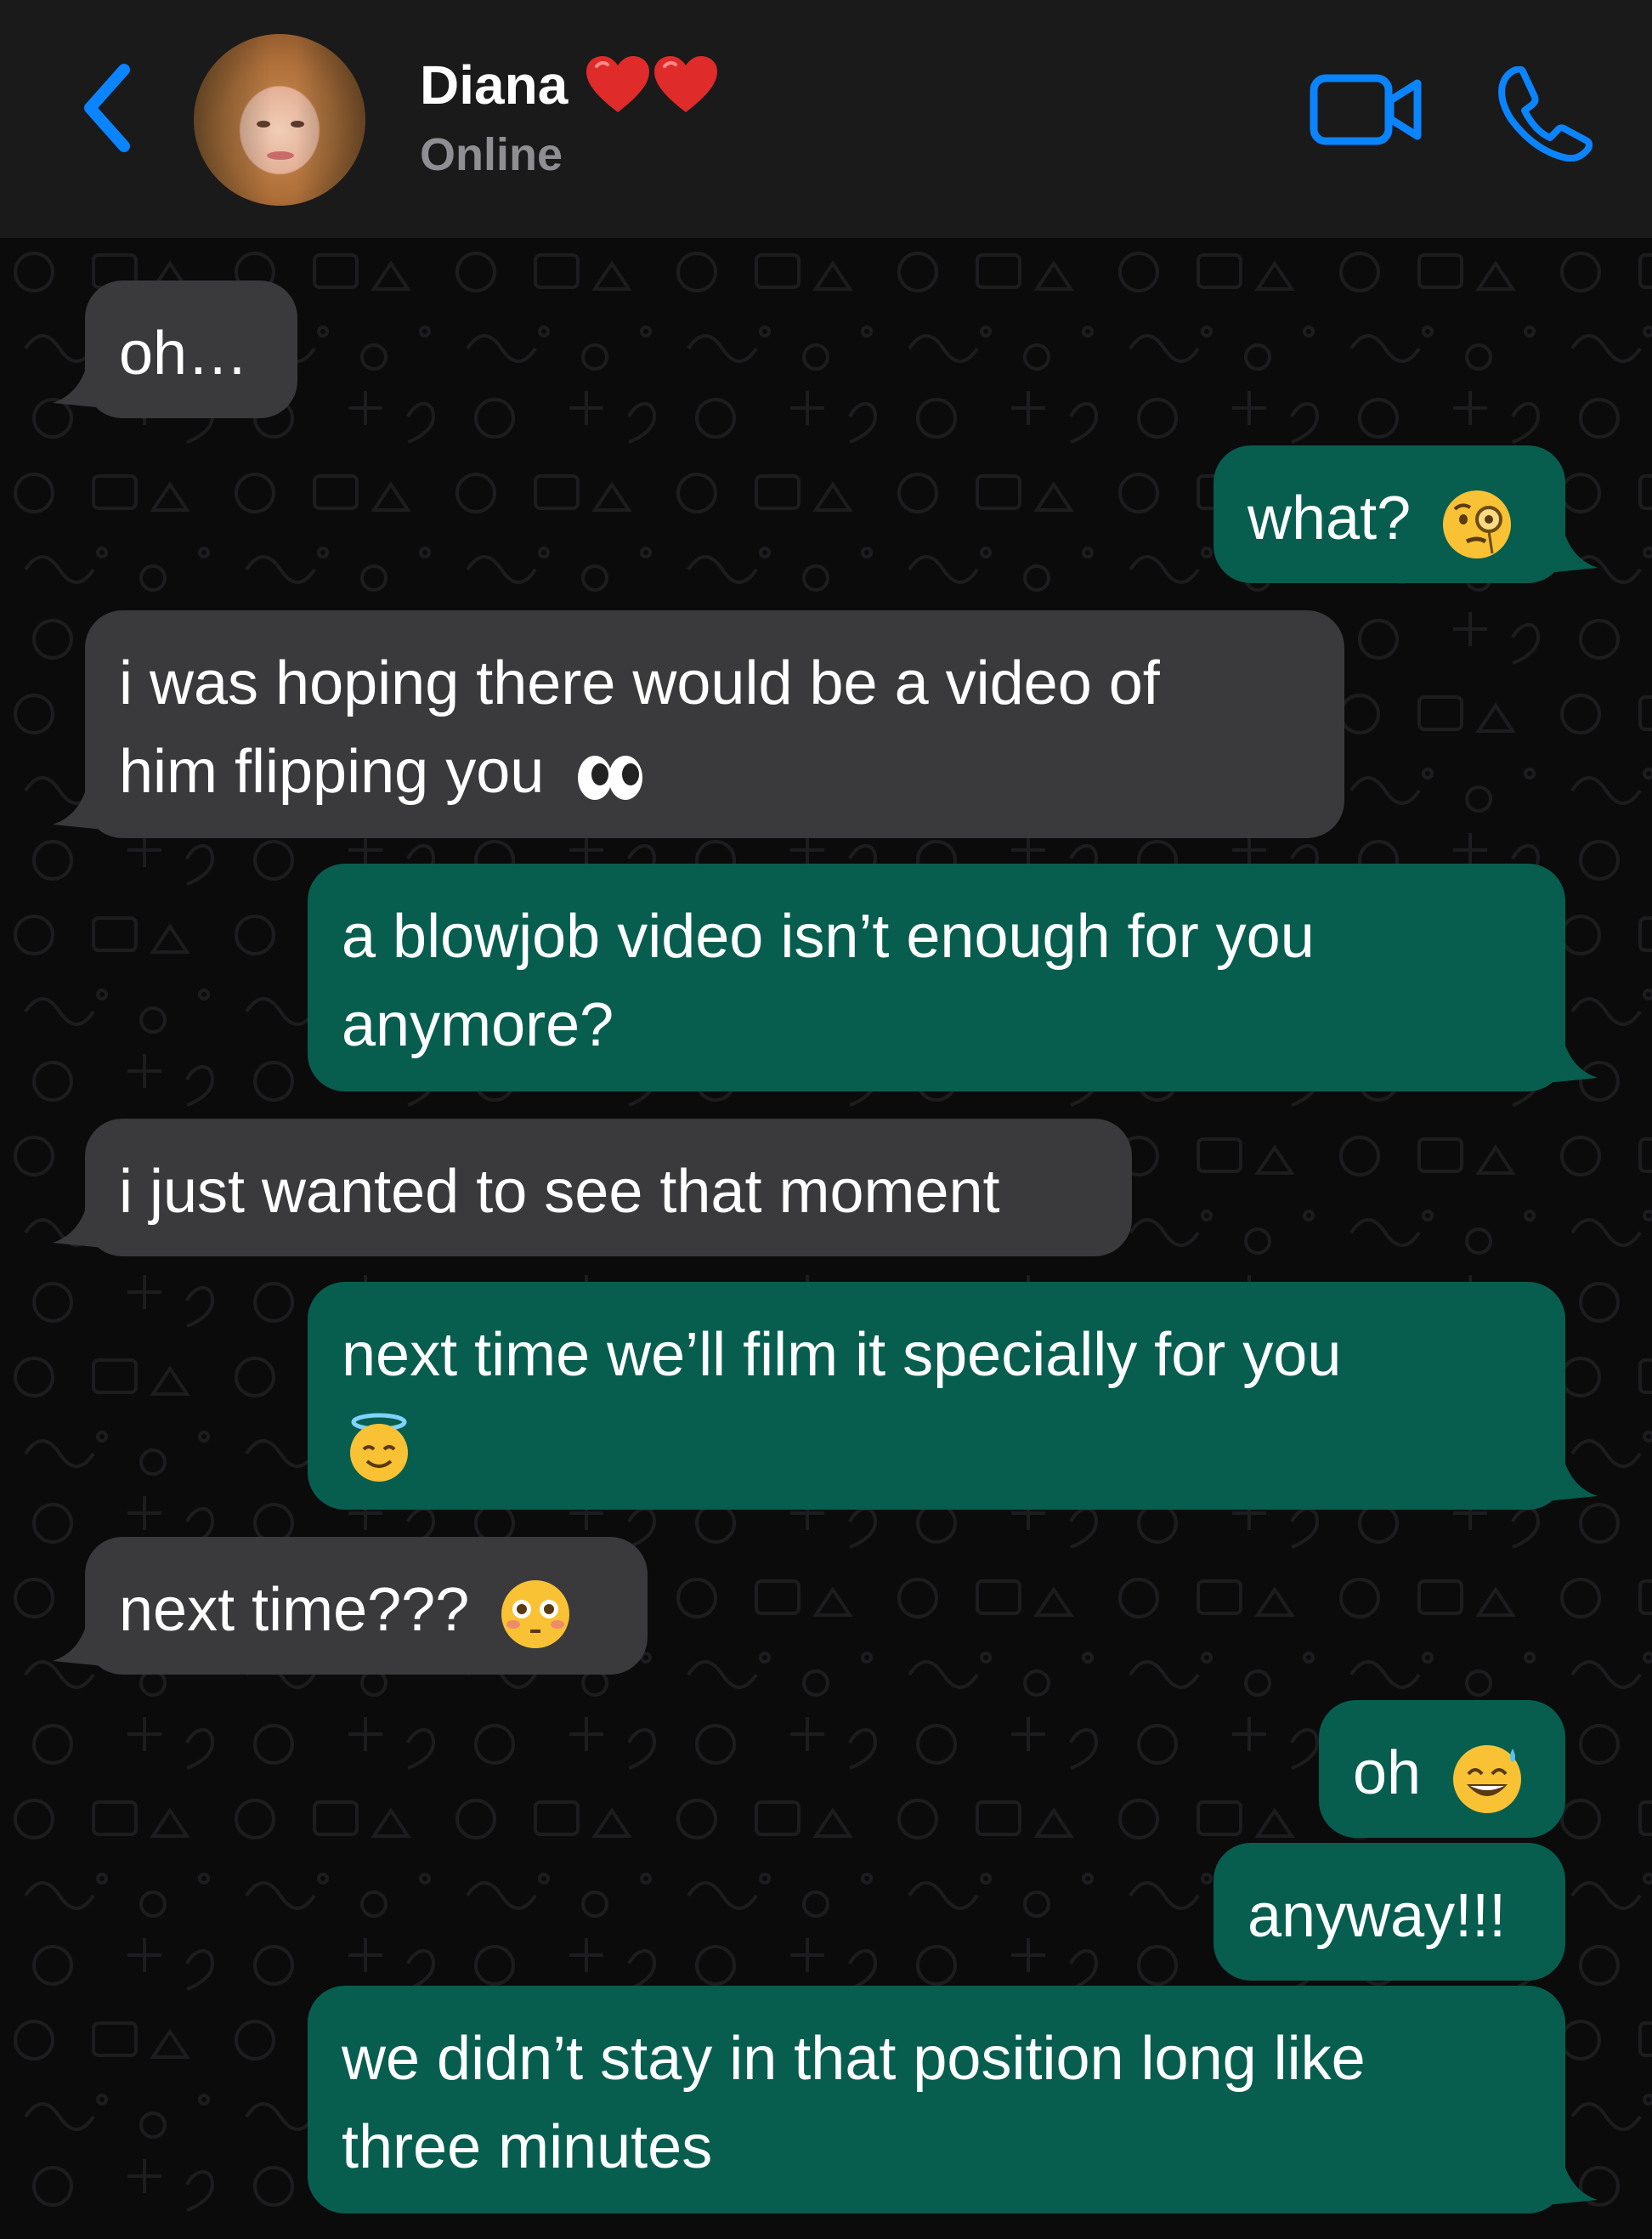  Describe the element at coordinates (1377, 1916) in the screenshot. I see `message-text: anyway!!!` at that location.